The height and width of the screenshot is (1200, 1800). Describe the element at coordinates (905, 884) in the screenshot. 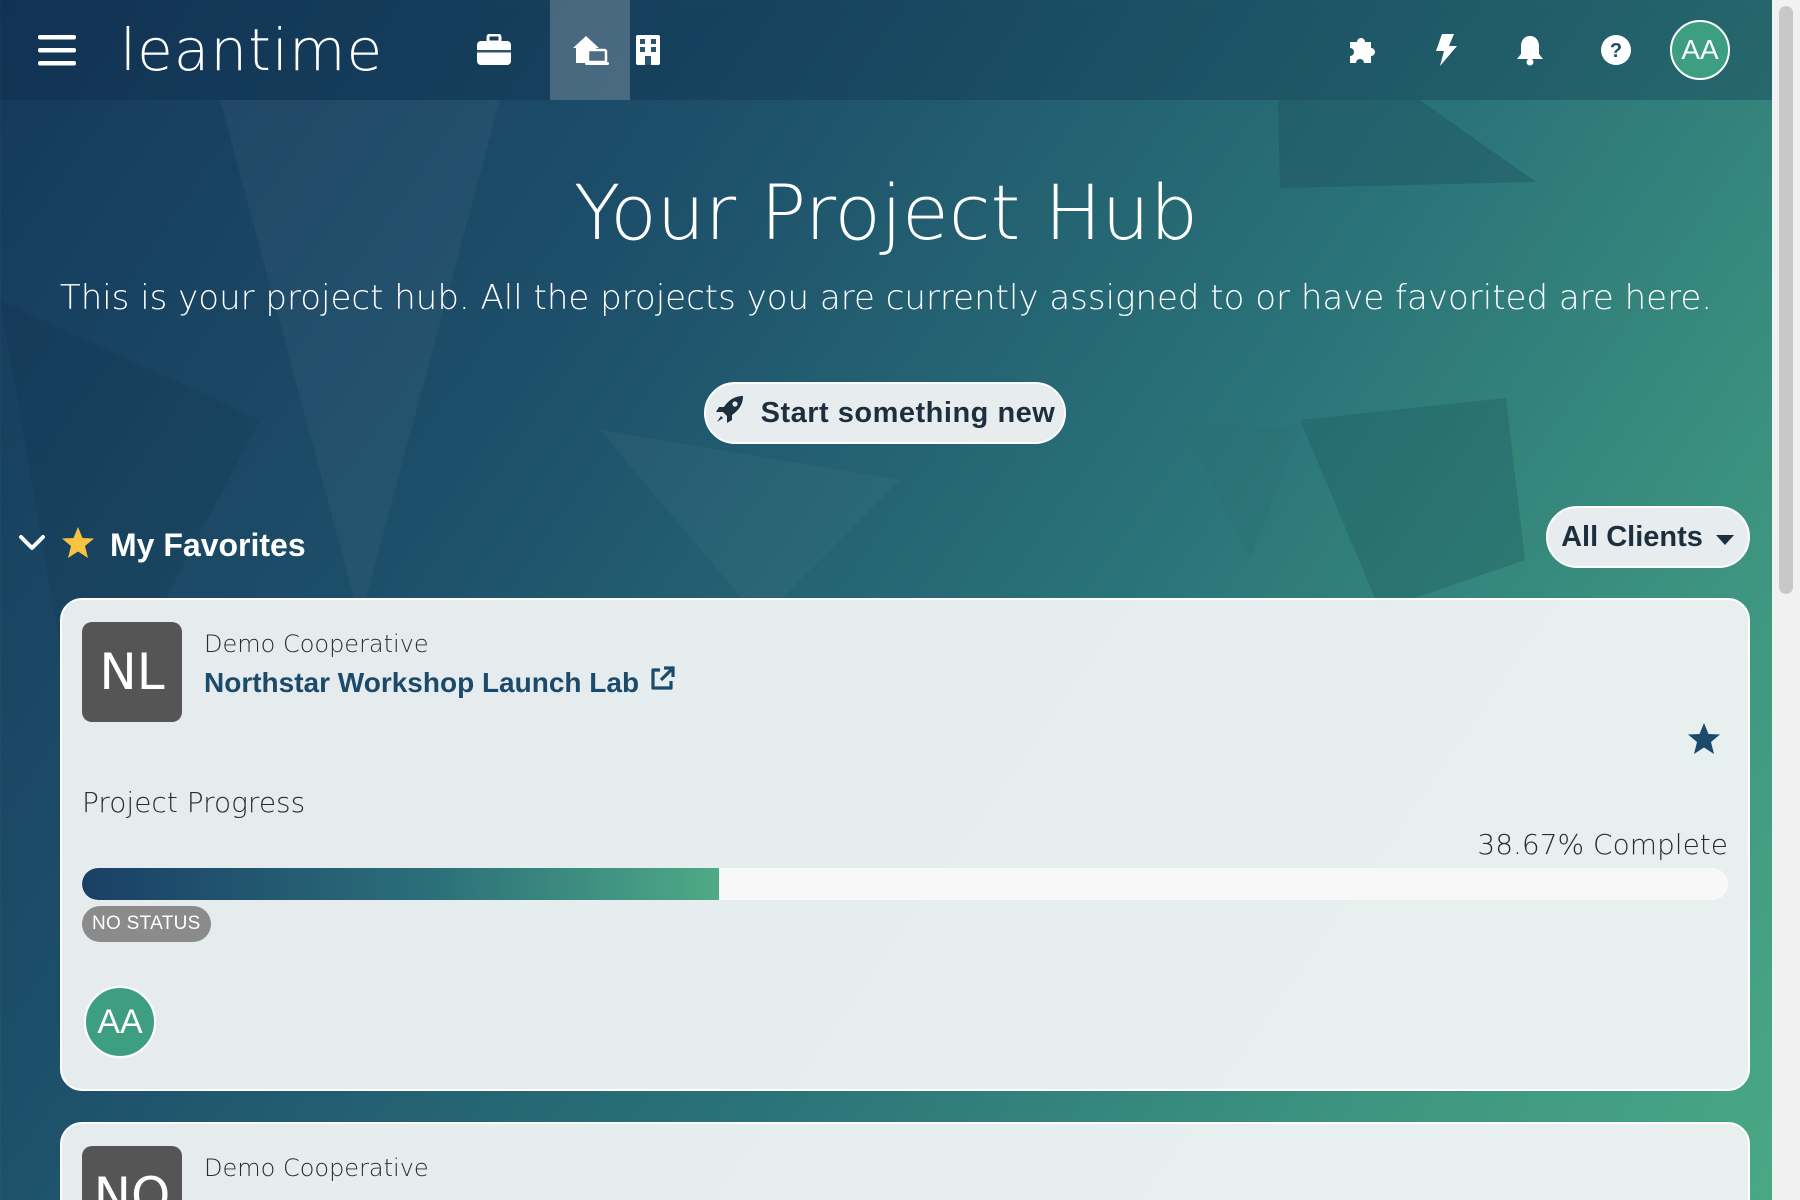

I see `progress-bar` at that location.